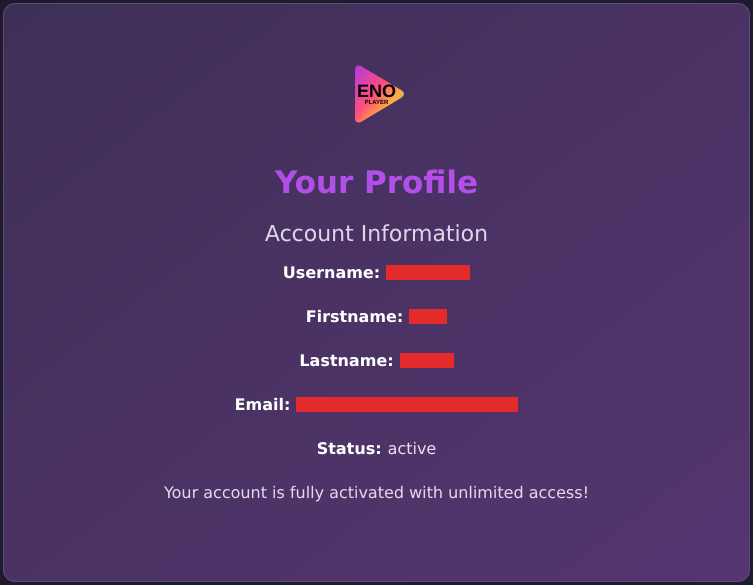 This screenshot has height=585, width=753. What do you see at coordinates (355, 317) in the screenshot?
I see `field-label: Firstname:` at bounding box center [355, 317].